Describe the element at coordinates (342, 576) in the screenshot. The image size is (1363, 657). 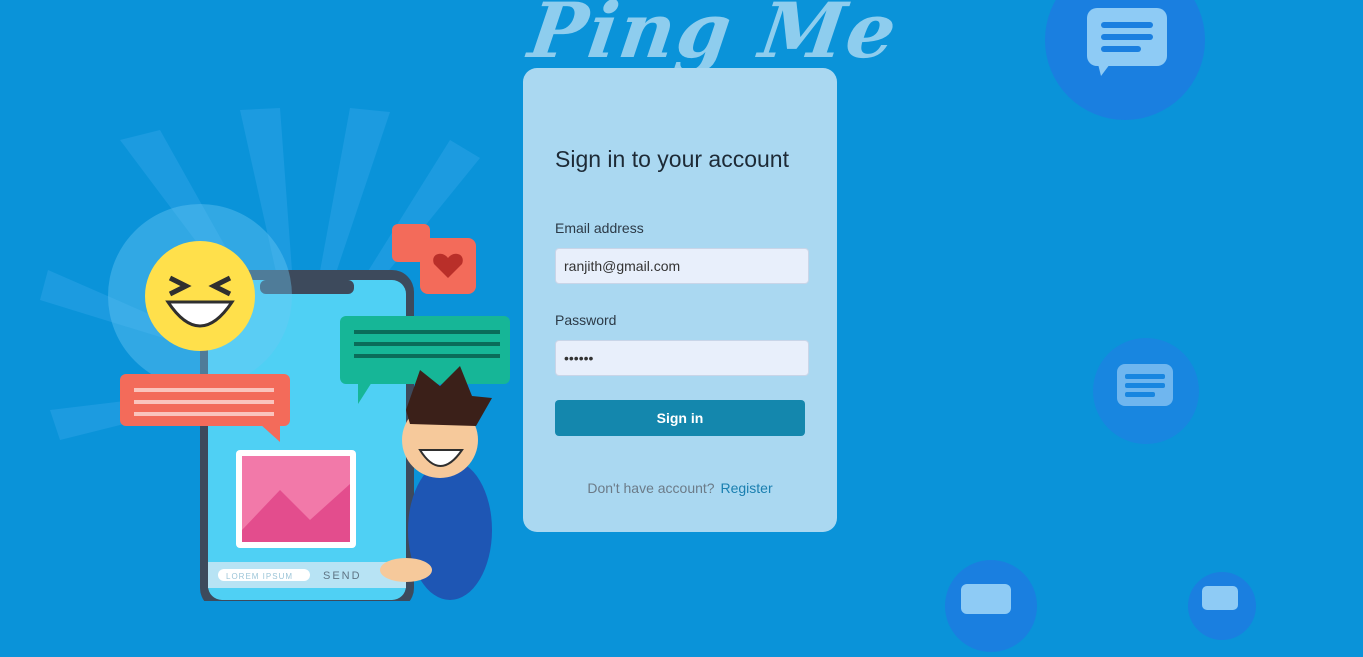
I see `phone-send-label: SEND` at that location.